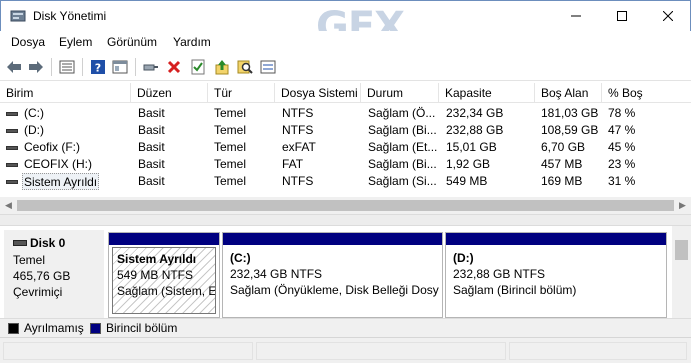 This screenshot has width=691, height=363. Describe the element at coordinates (14, 67) in the screenshot. I see `back-button` at that location.